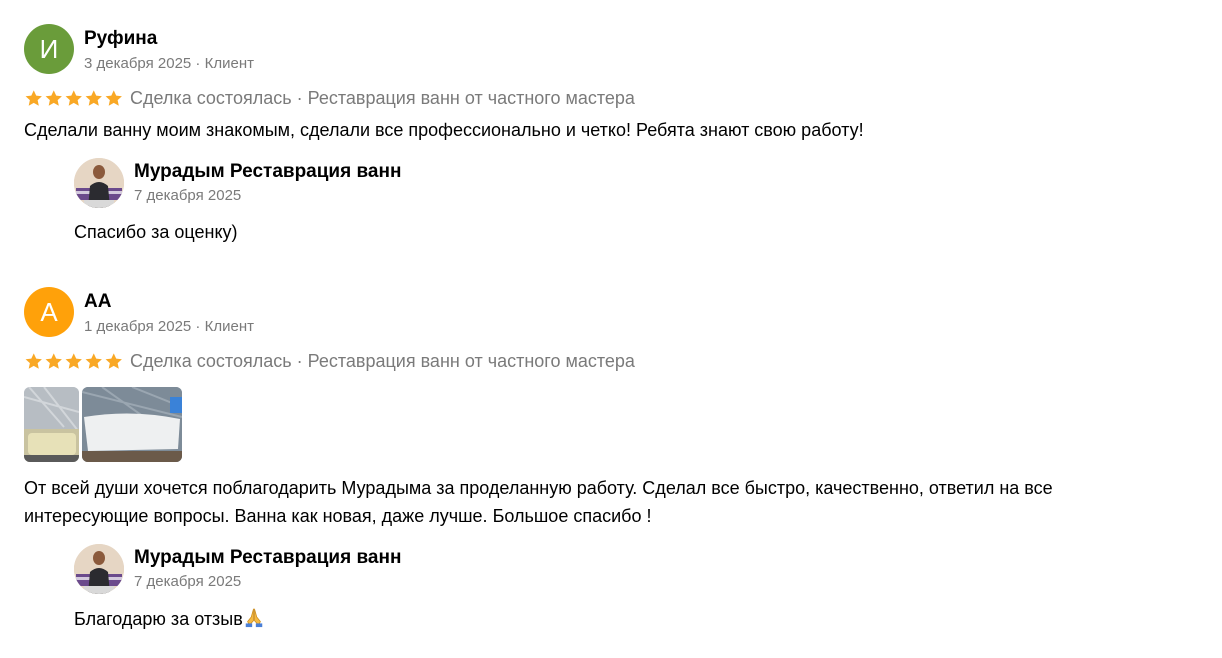 Image resolution: width=1222 pixels, height=658 pixels. I want to click on reply-text-content: Благодарю за отзыв, so click(158, 619).